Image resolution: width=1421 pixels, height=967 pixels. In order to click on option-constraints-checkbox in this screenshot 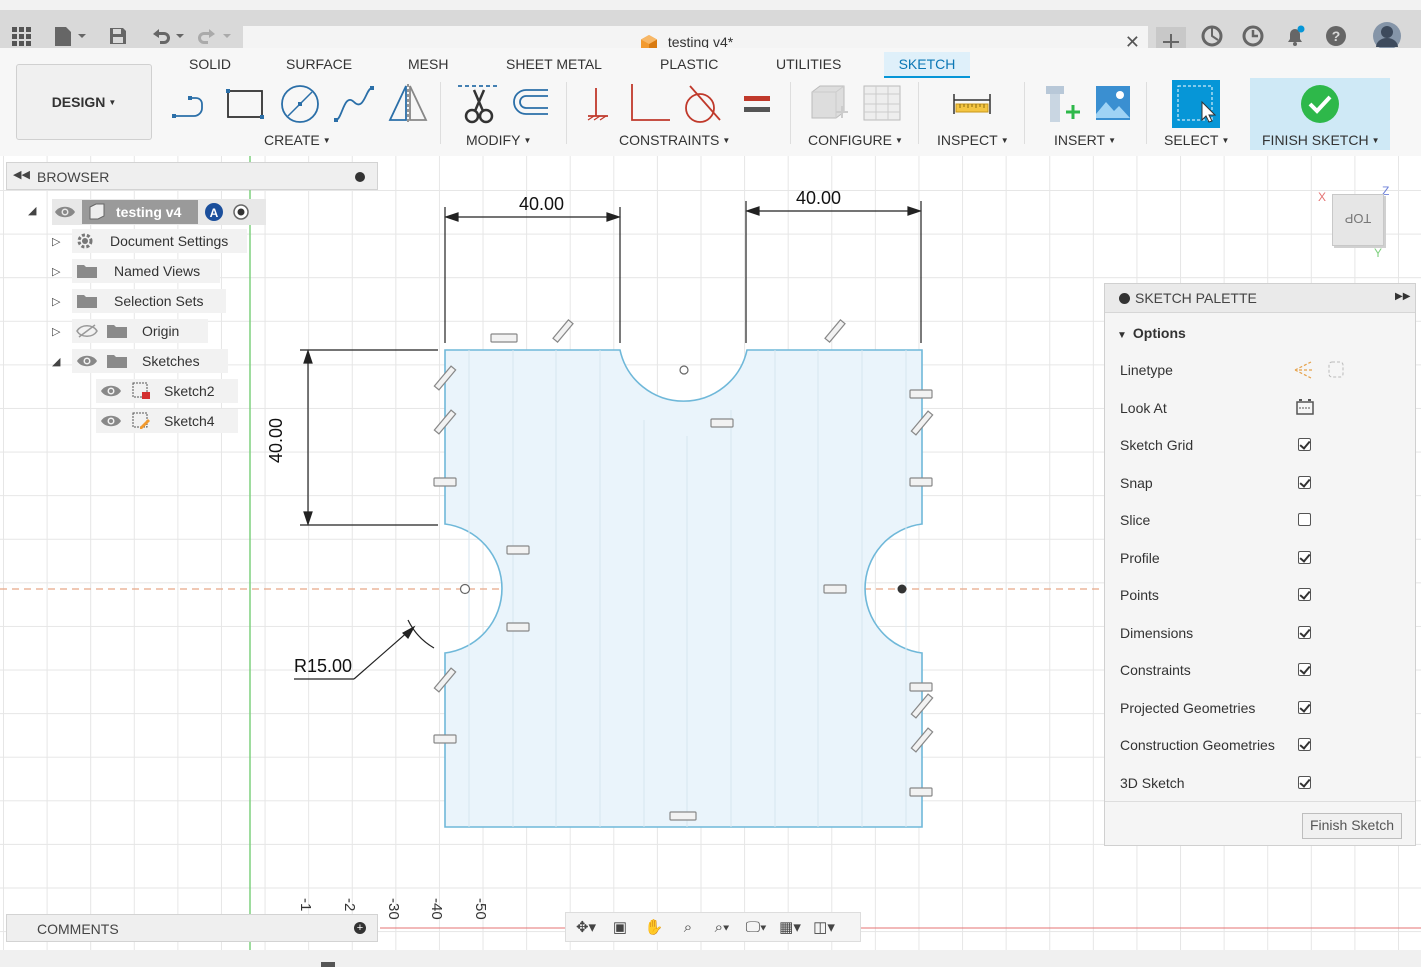, I will do `click(1304, 669)`.